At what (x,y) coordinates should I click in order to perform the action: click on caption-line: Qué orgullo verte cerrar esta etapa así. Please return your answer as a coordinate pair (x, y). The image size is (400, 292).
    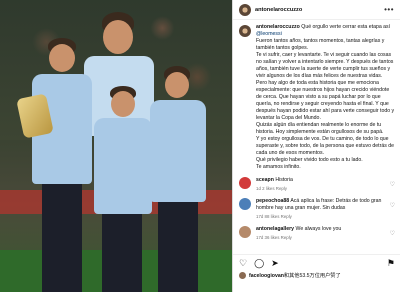
    Looking at the image, I should click on (346, 27).